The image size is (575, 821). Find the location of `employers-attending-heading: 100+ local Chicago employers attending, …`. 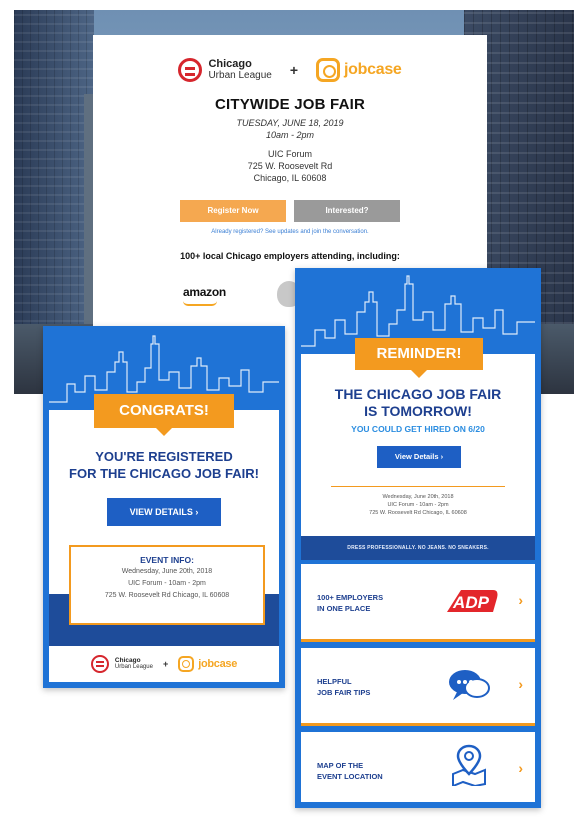

employers-attending-heading: 100+ local Chicago employers attending, … is located at coordinates (290, 256).